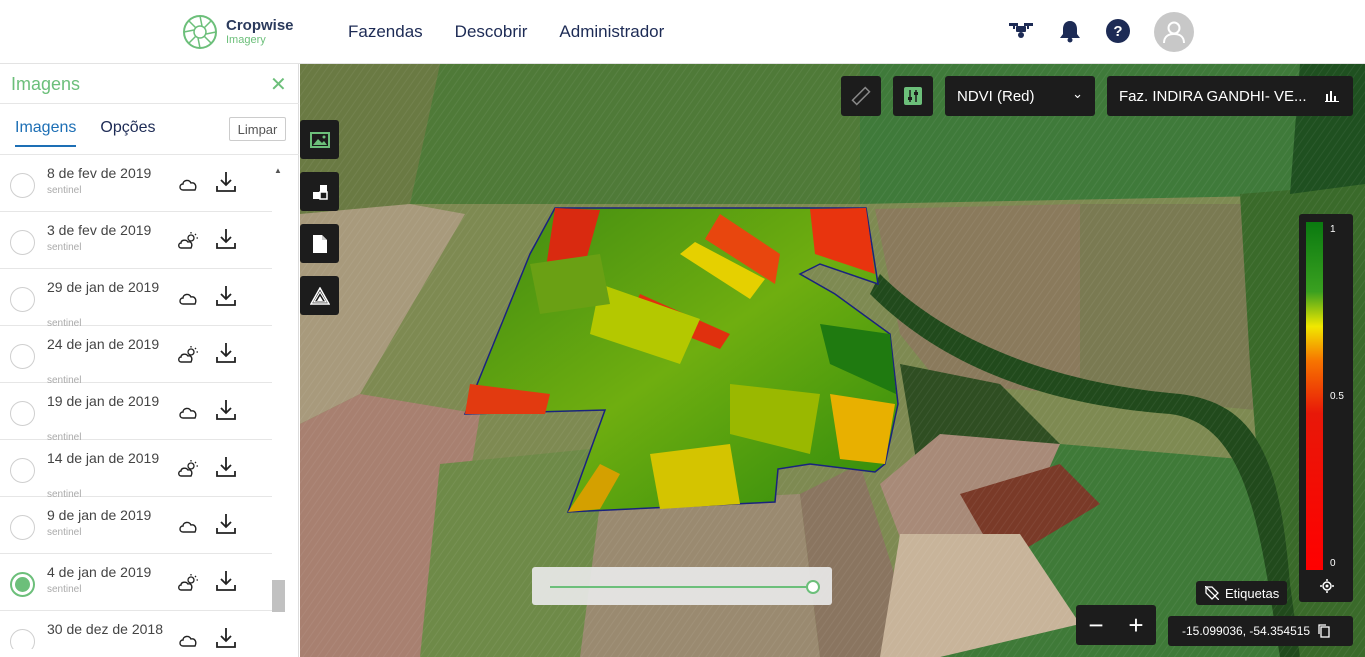  Describe the element at coordinates (136, 470) in the screenshot. I see `list-item: 14 de jan de 2019 sentinel` at that location.